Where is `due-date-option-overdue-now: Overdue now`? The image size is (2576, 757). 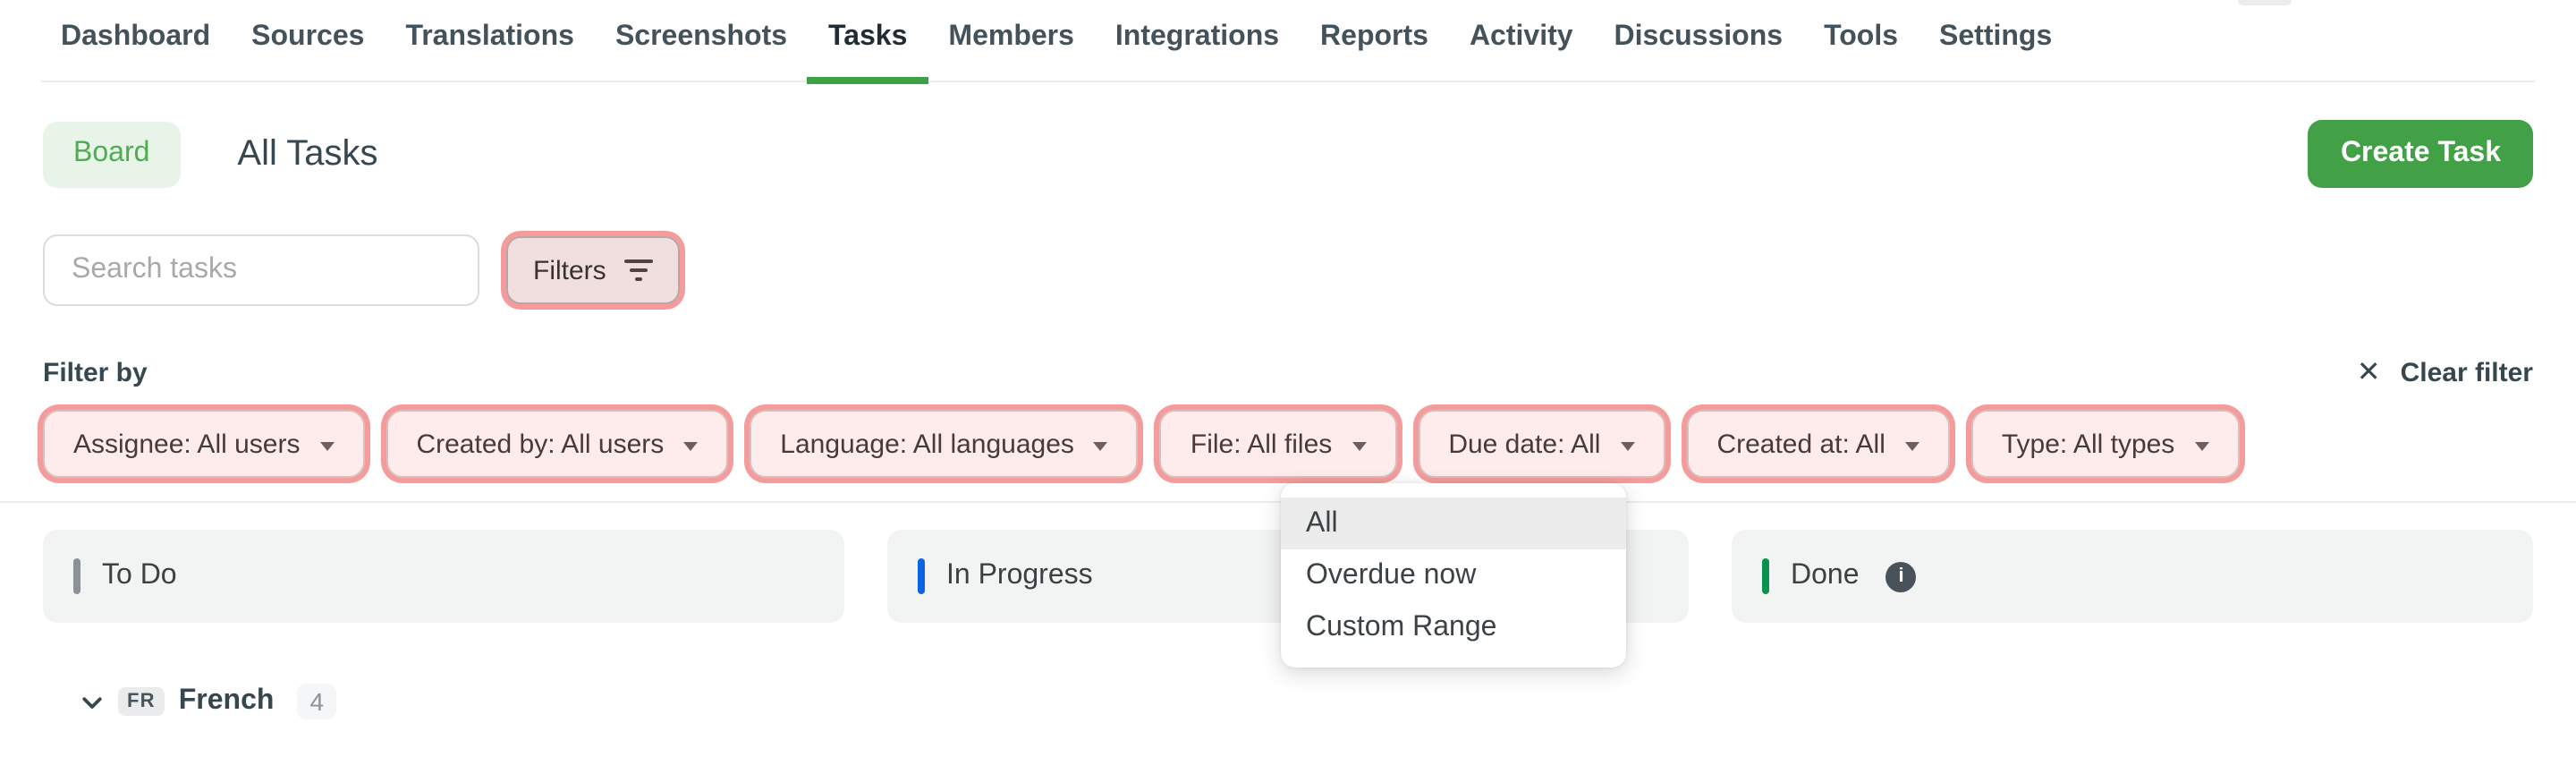 due-date-option-overdue-now: Overdue now is located at coordinates (1453, 575).